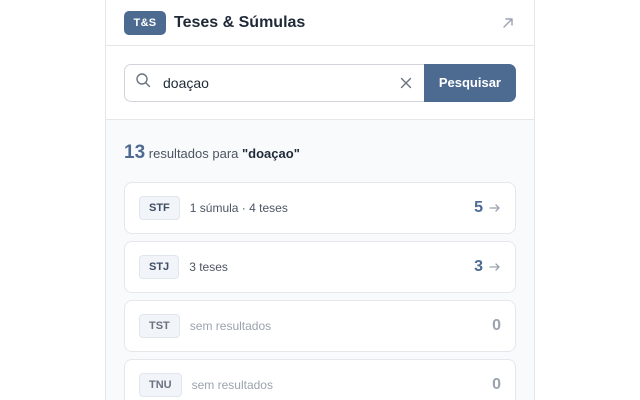 Image resolution: width=640 pixels, height=400 pixels. Describe the element at coordinates (238, 208) in the screenshot. I see `result-description: 1 súmula · 4 teses` at that location.